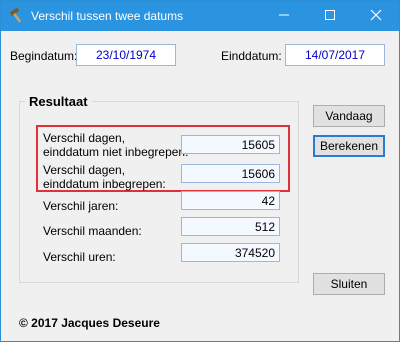 The image size is (400, 342). Describe the element at coordinates (251, 56) in the screenshot. I see `end-date-label: Einddatum:` at that location.